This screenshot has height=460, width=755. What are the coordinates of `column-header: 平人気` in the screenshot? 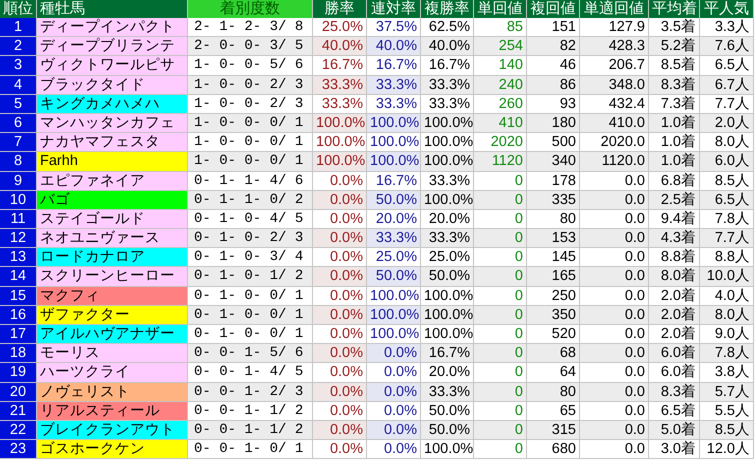 It's located at (727, 9).